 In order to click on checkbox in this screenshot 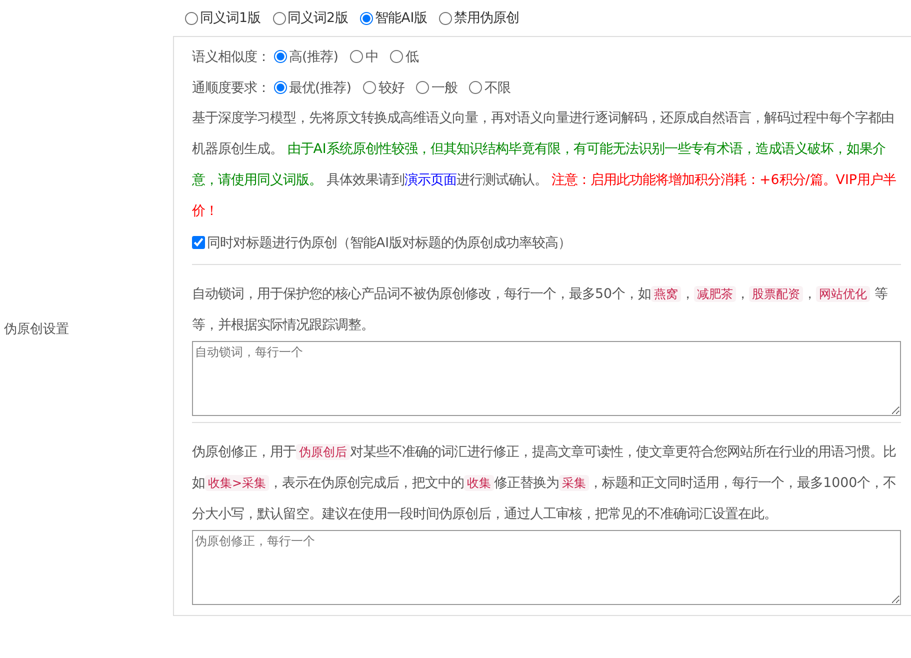, I will do `click(198, 242)`.